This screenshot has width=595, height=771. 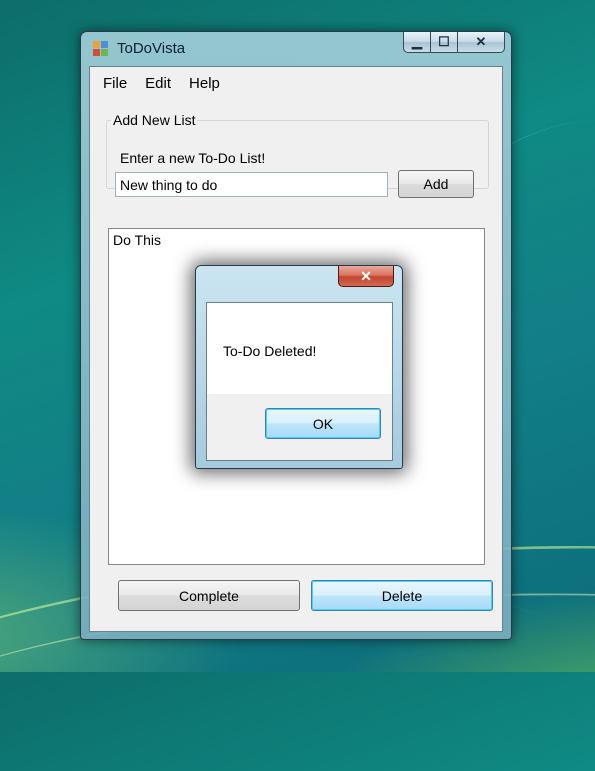 What do you see at coordinates (154, 120) in the screenshot?
I see `group-legend: Add New List` at bounding box center [154, 120].